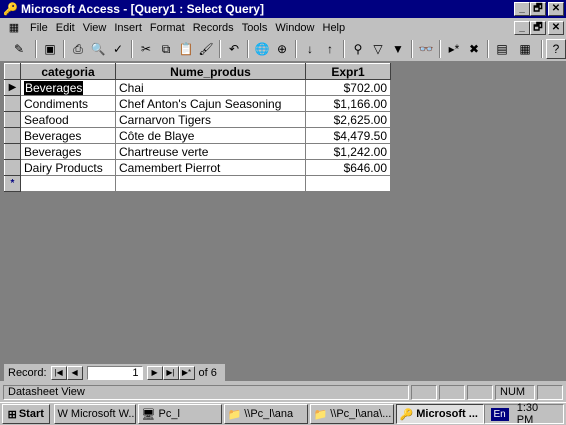 The height and width of the screenshot is (425, 566). What do you see at coordinates (146, 49) in the screenshot?
I see `cut-icon: ✂` at bounding box center [146, 49].